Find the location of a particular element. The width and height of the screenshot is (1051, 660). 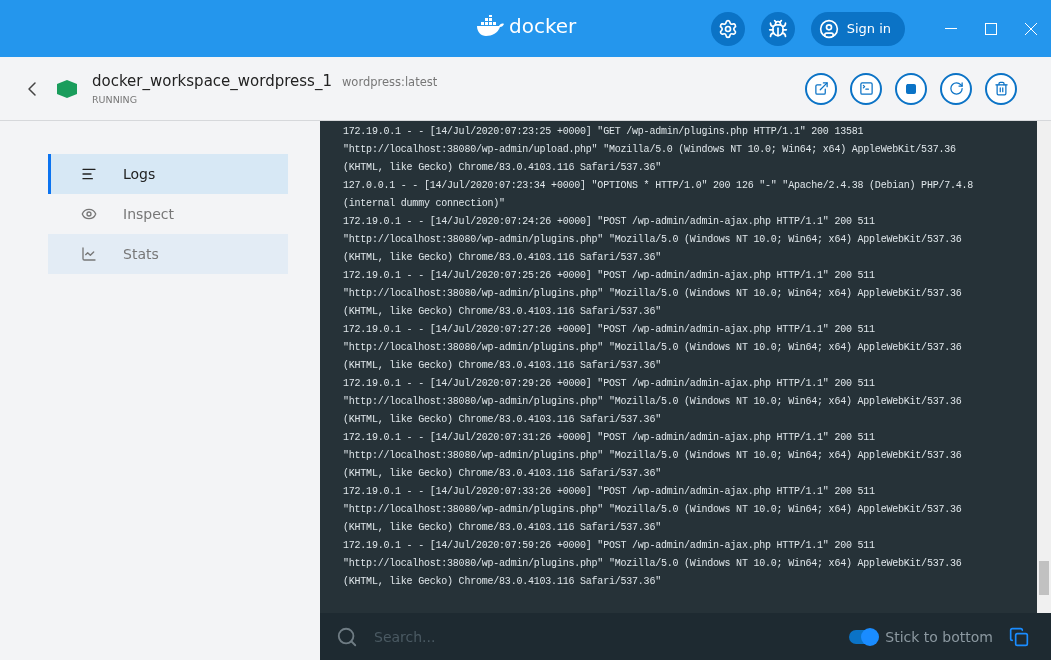

log-line: 172.19.0.1 - - [14/Jul/2020:07:33:26 +0000] "POST /wp-admin/admin-ajax.php HTTP/1.1" 200 511 is located at coordinates (609, 492).